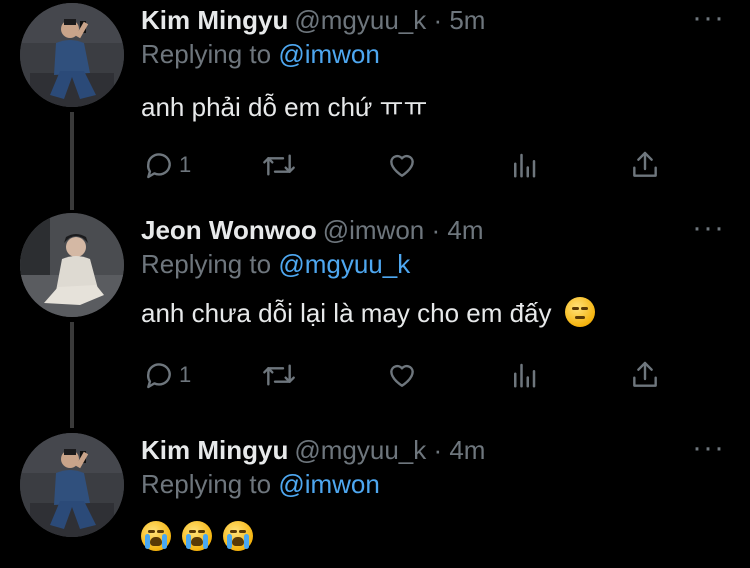 This screenshot has width=750, height=568. What do you see at coordinates (579, 312) in the screenshot?
I see `unamused-face-icon` at bounding box center [579, 312].